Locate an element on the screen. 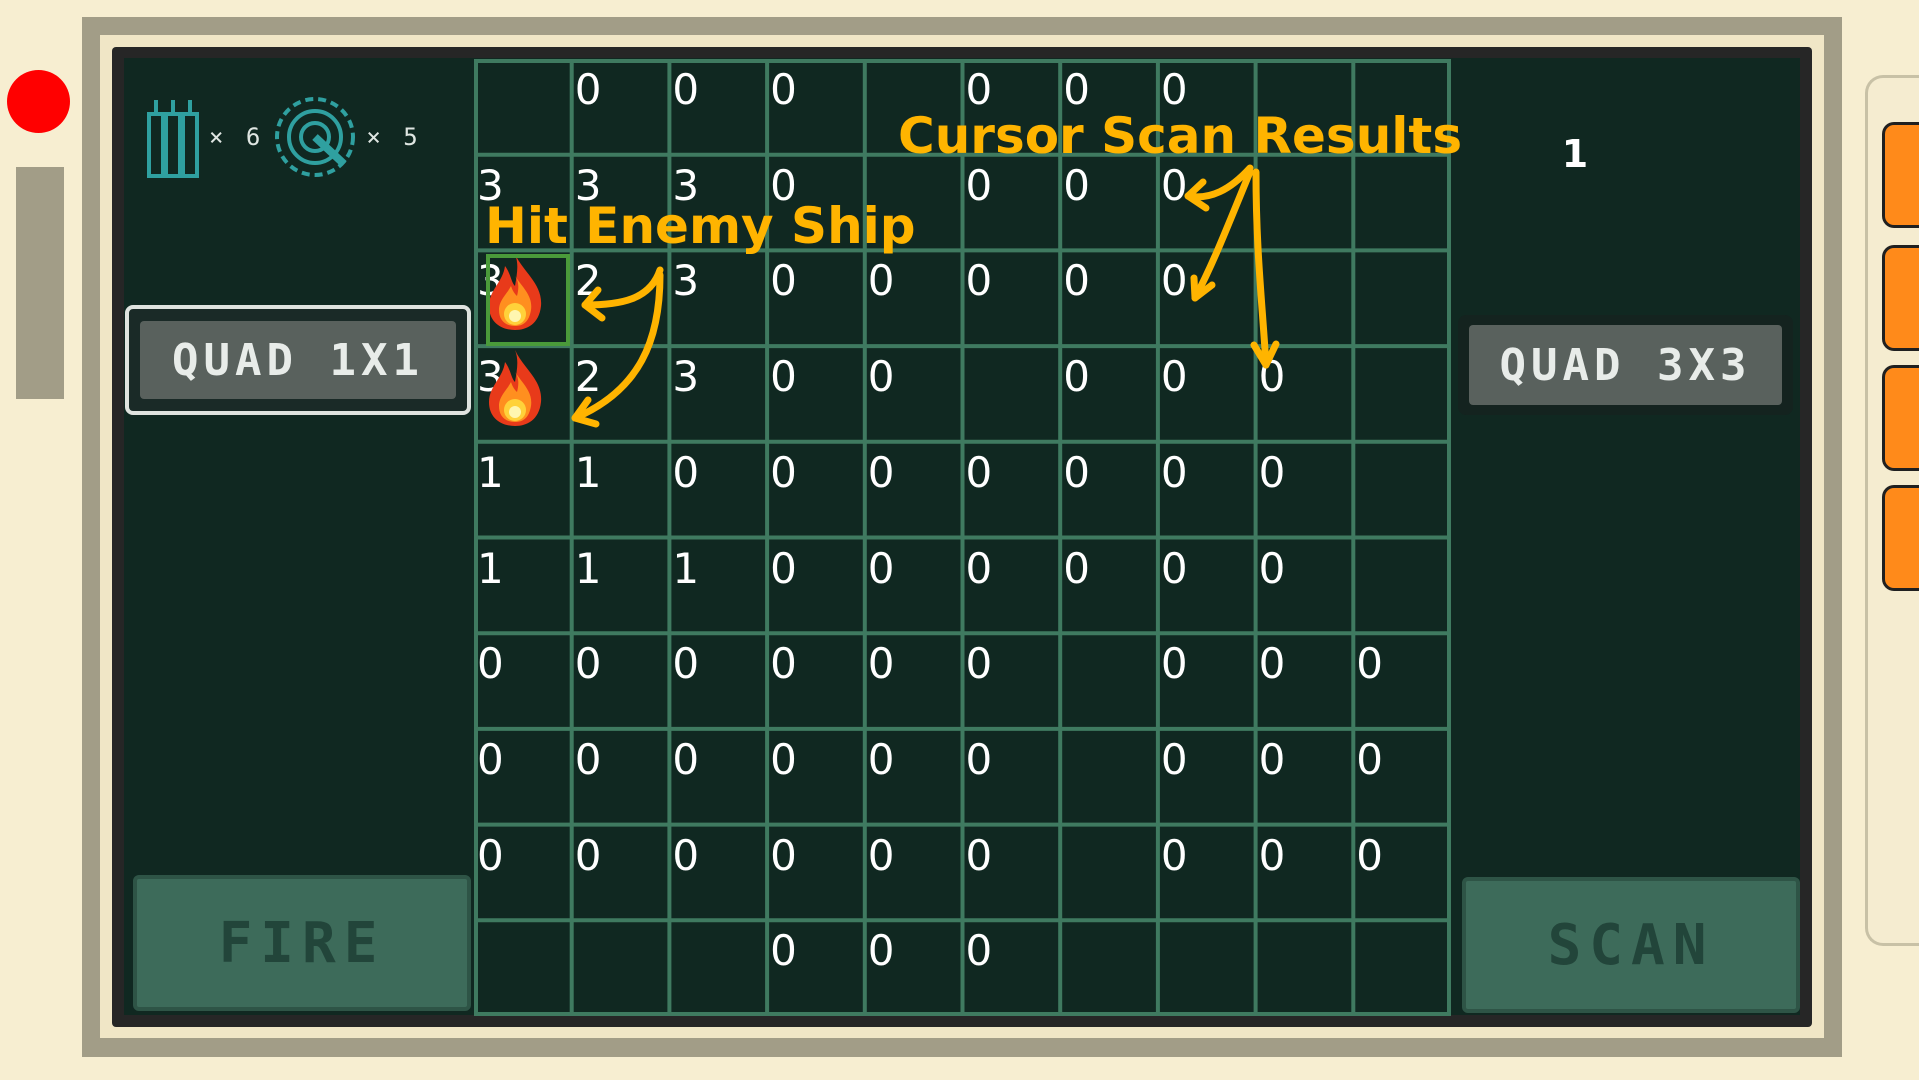  inventory-bar: × 6 × 5 is located at coordinates (283, 137).